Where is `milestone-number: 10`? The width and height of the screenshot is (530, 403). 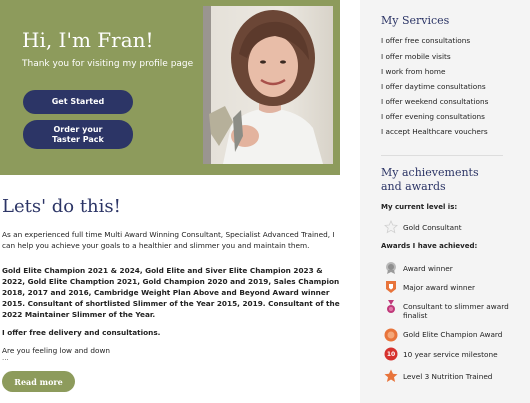
milestone-number: 10 is located at coordinates (391, 354).